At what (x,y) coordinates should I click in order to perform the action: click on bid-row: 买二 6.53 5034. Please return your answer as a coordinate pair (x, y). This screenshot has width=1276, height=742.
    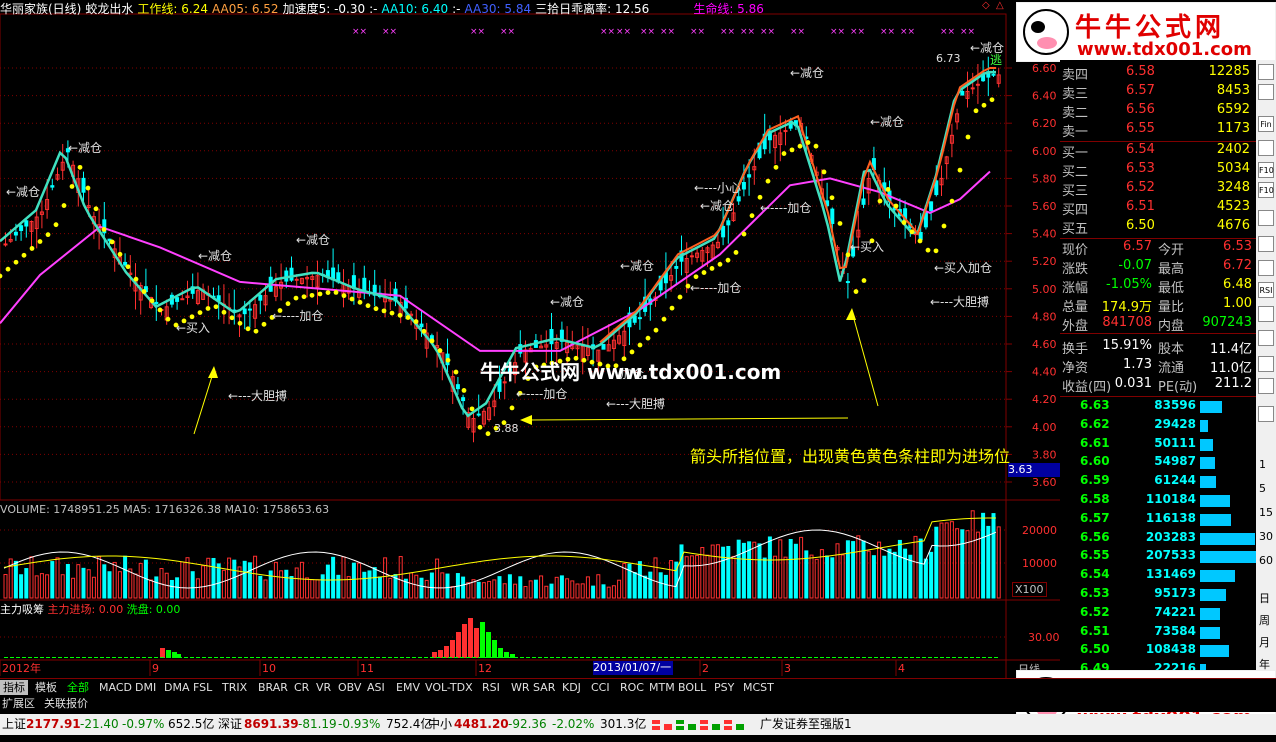
    Looking at the image, I should click on (1158, 170).